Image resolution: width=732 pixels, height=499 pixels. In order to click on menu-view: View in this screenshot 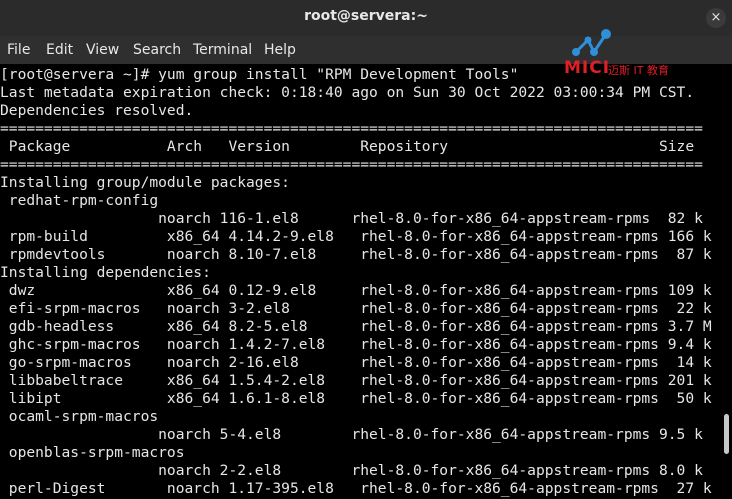, I will do `click(102, 50)`.